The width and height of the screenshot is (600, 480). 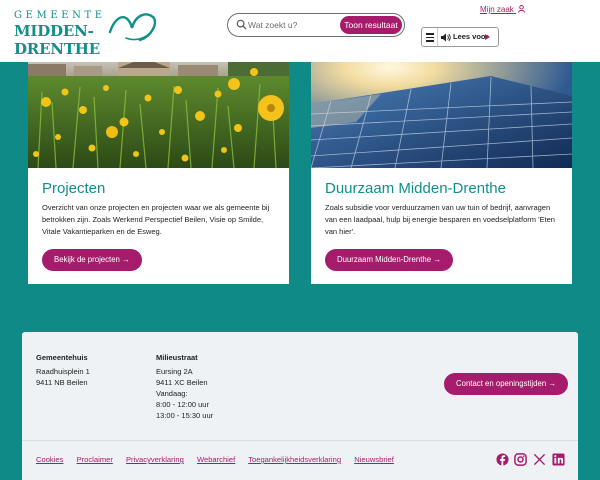 I want to click on milieustraat-hours-morning: 8:00 - 12:00 uur, so click(x=182, y=404).